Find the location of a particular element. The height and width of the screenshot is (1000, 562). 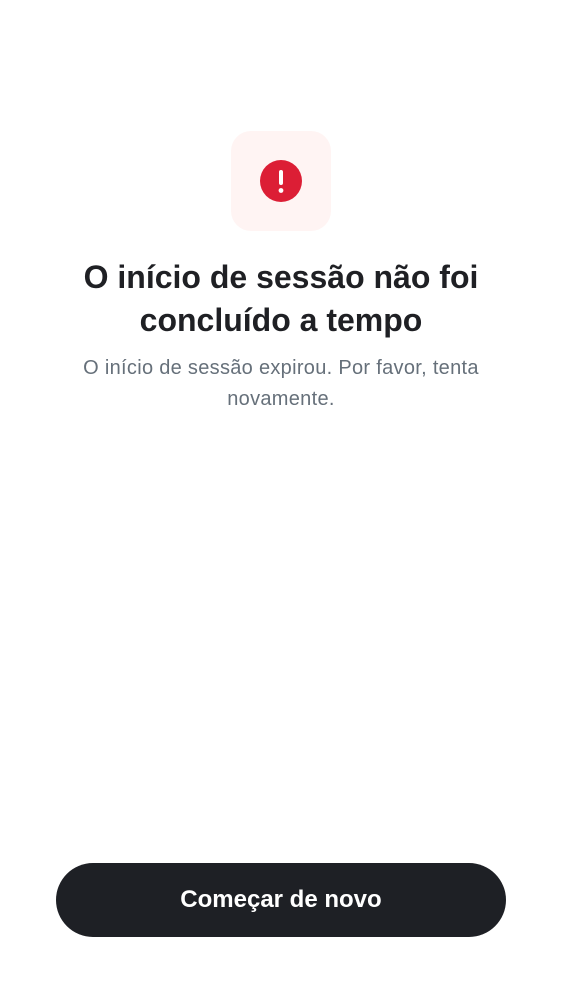

alert-icon is located at coordinates (281, 181).